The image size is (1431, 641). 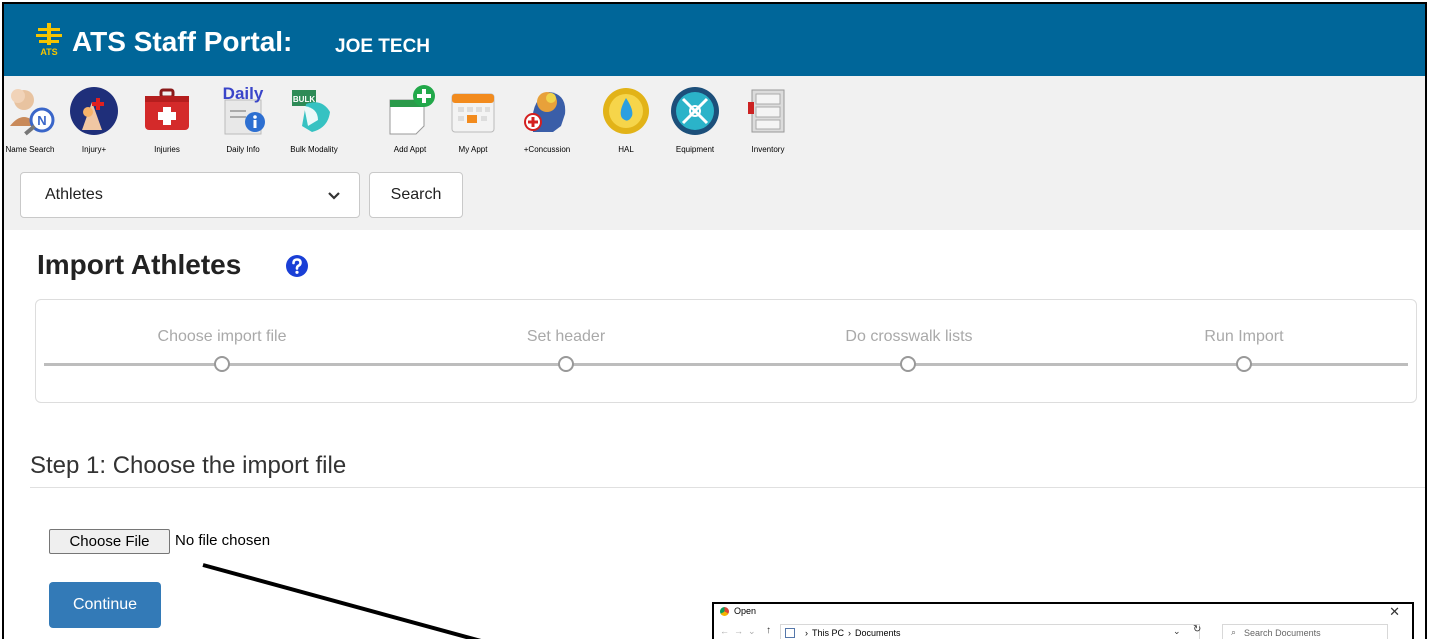 I want to click on refresh-icon: ↻, so click(x=1197, y=629).